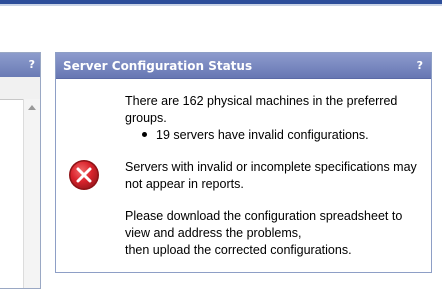 The height and width of the screenshot is (289, 442). Describe the element at coordinates (144, 135) in the screenshot. I see `bullet-dot-icon` at that location.